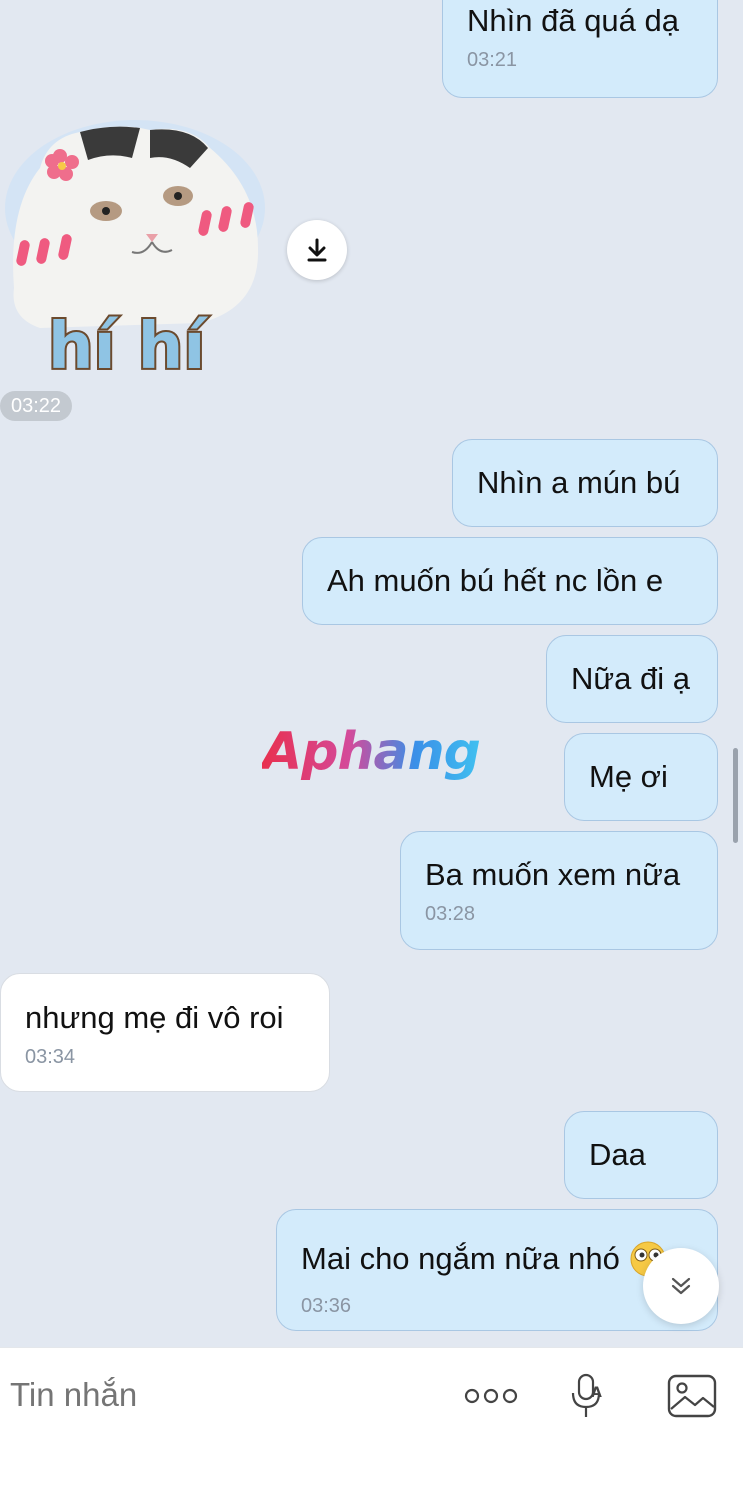 The height and width of the screenshot is (1511, 743). Describe the element at coordinates (580, 49) in the screenshot. I see `message-bubble-outgoing: Nhìn đã quá dạ 03:21` at that location.